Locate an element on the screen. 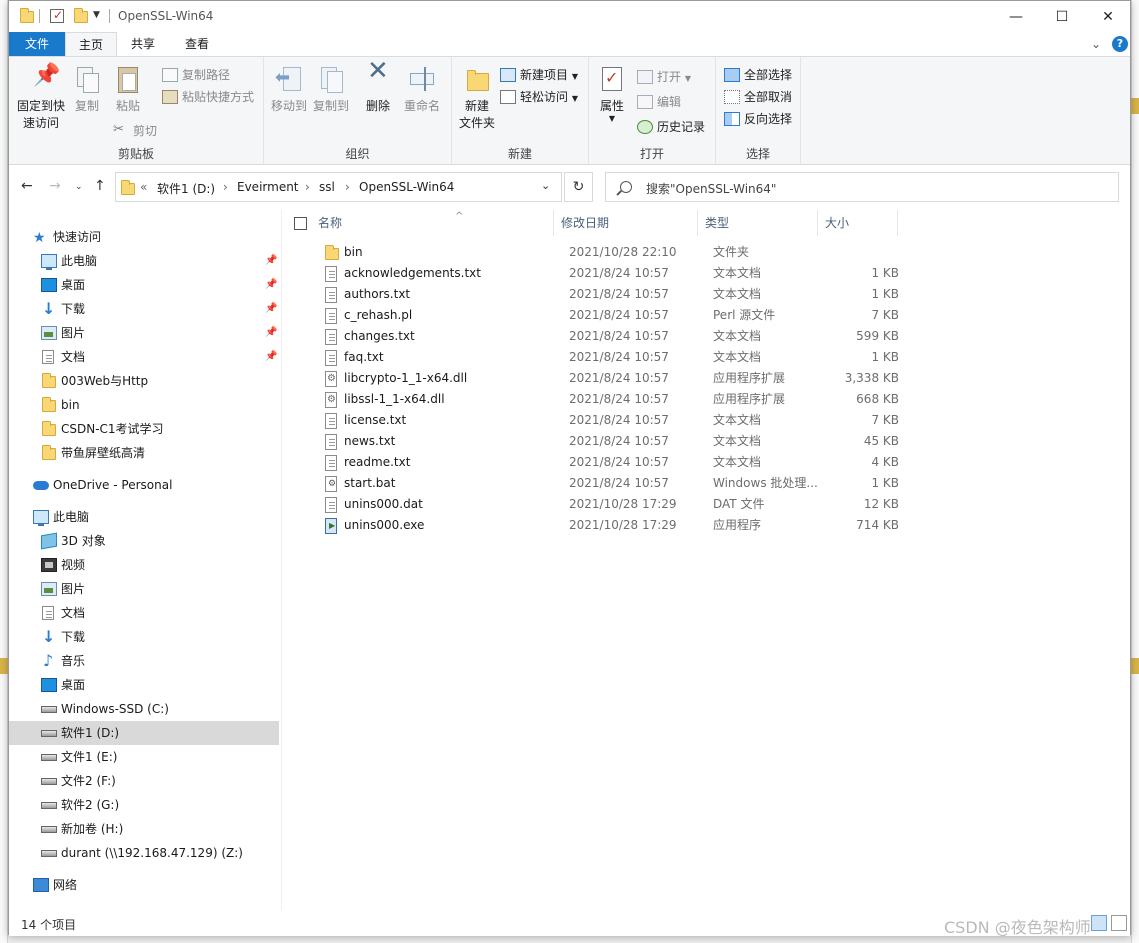 The height and width of the screenshot is (943, 1139). nav-quick-downloads: 下载 📌 is located at coordinates (144, 309).